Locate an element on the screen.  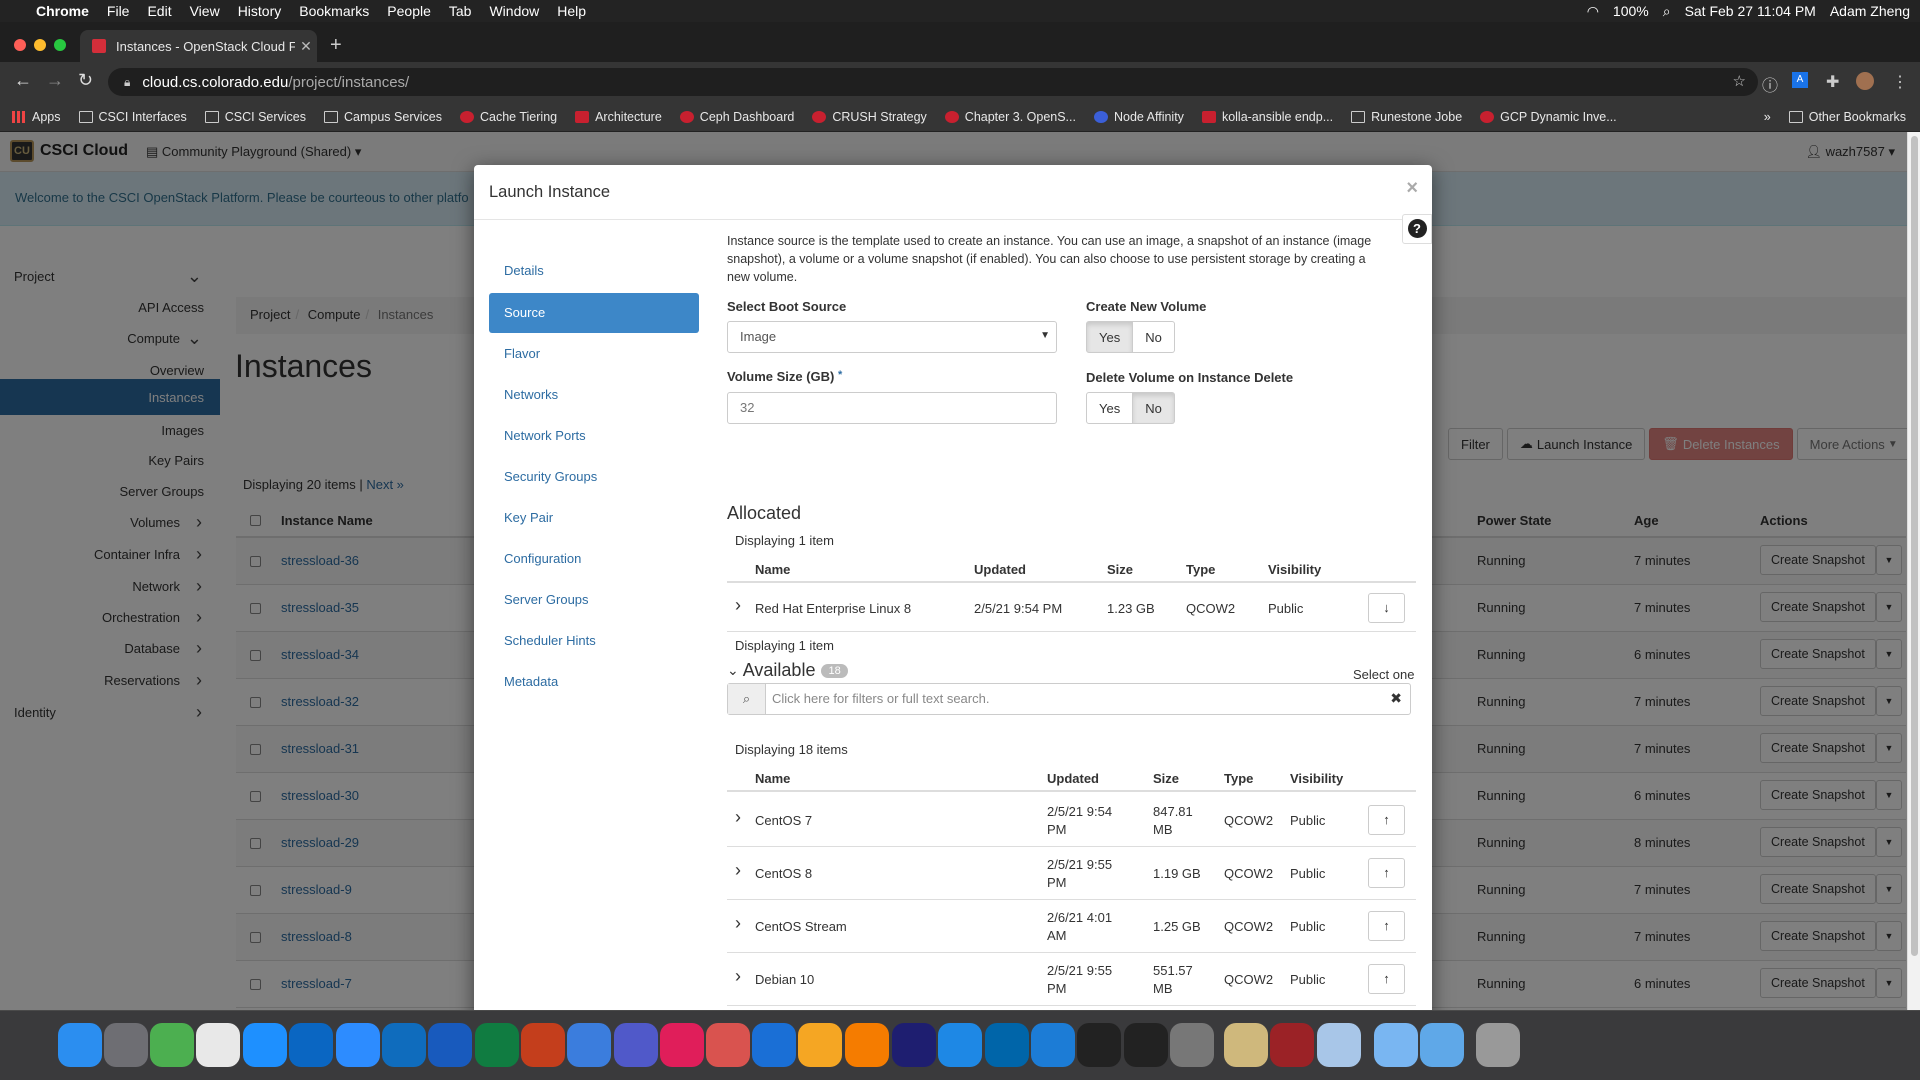
dictionary-dock-icon is located at coordinates (1292, 1045).